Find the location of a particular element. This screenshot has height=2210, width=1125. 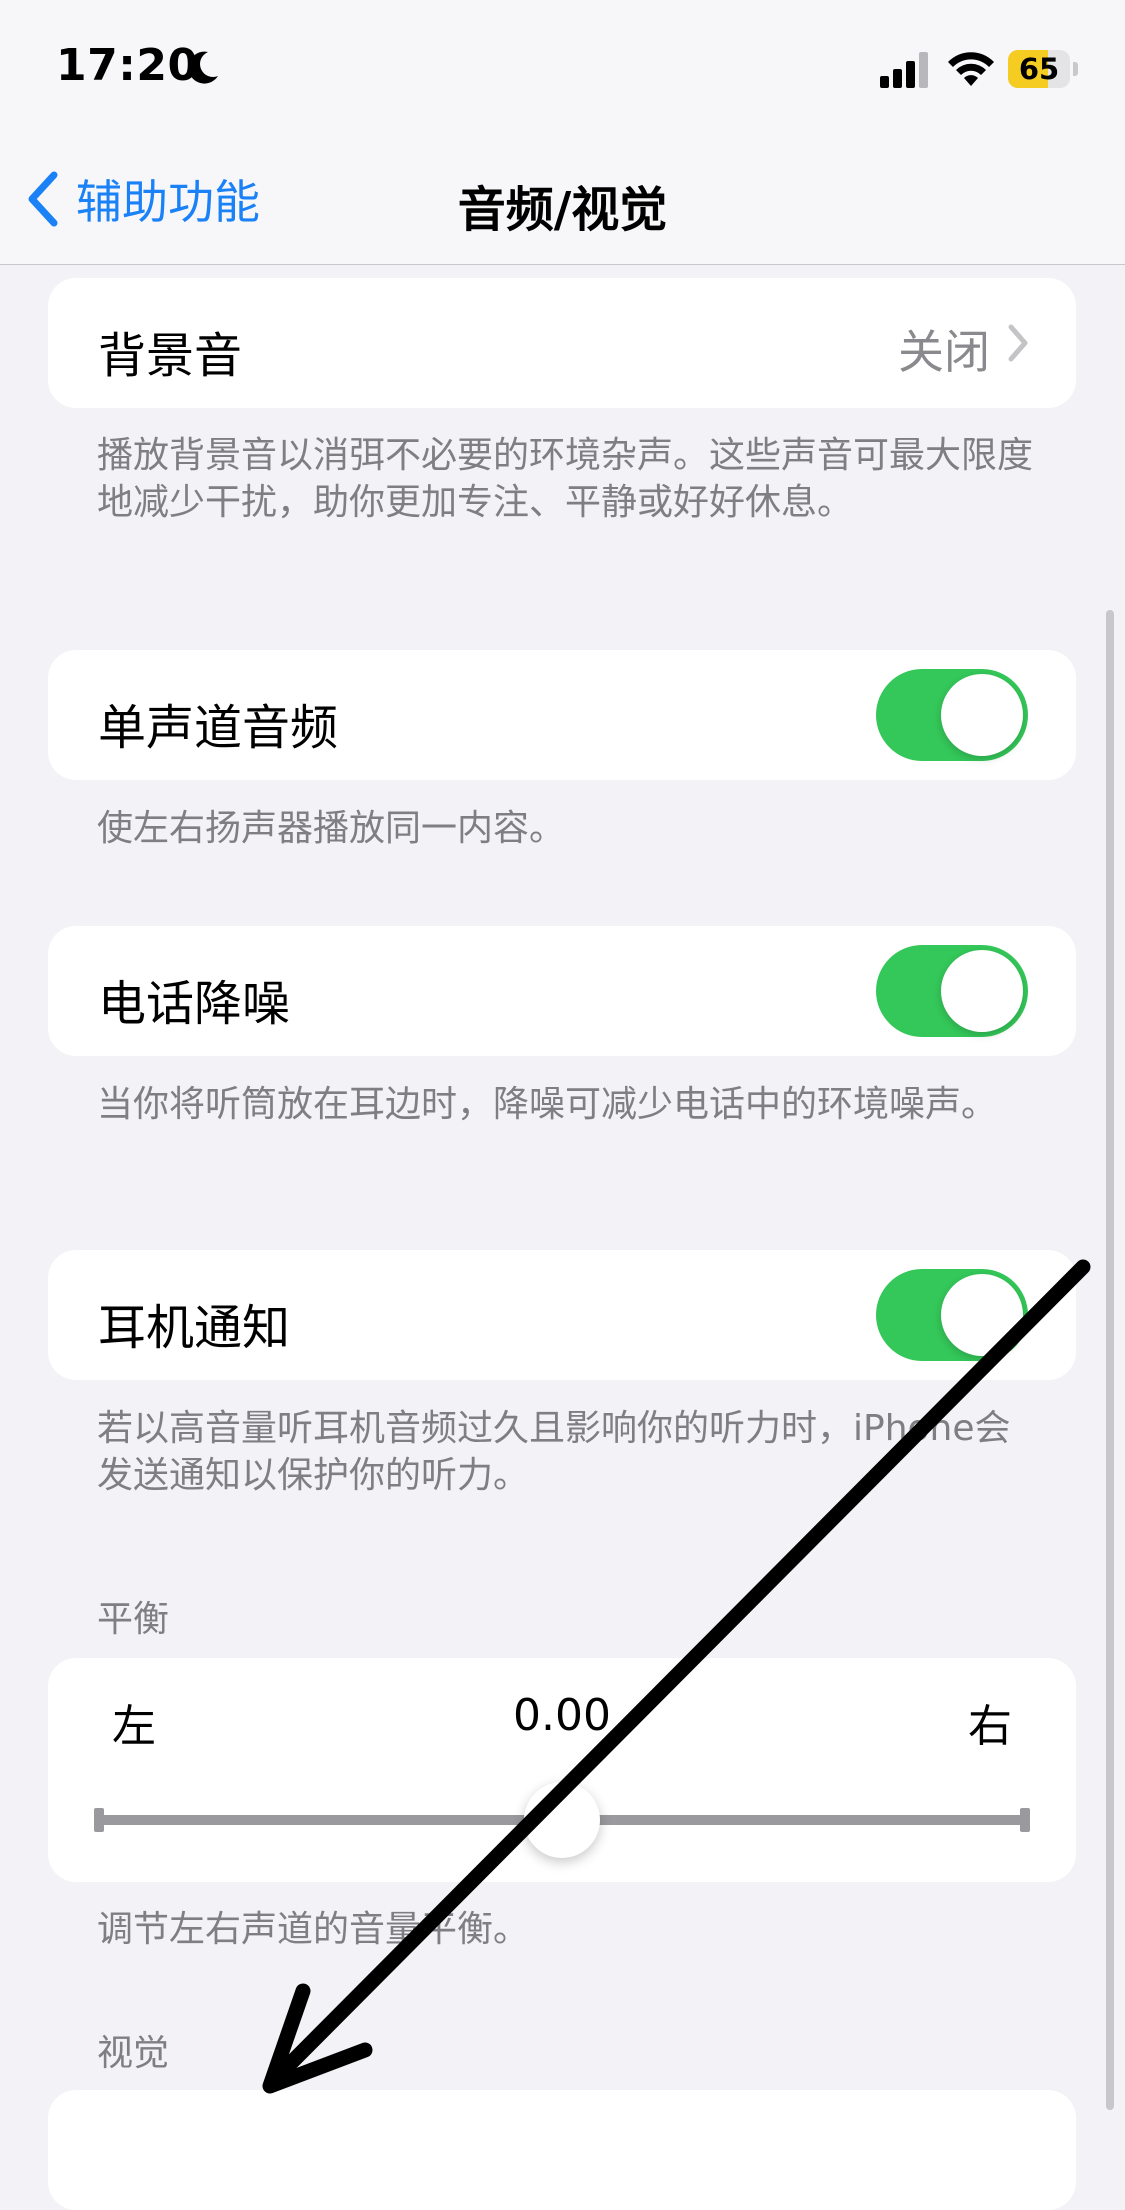

headphone-notifications-label: 耳机通知 is located at coordinates (194, 1328).